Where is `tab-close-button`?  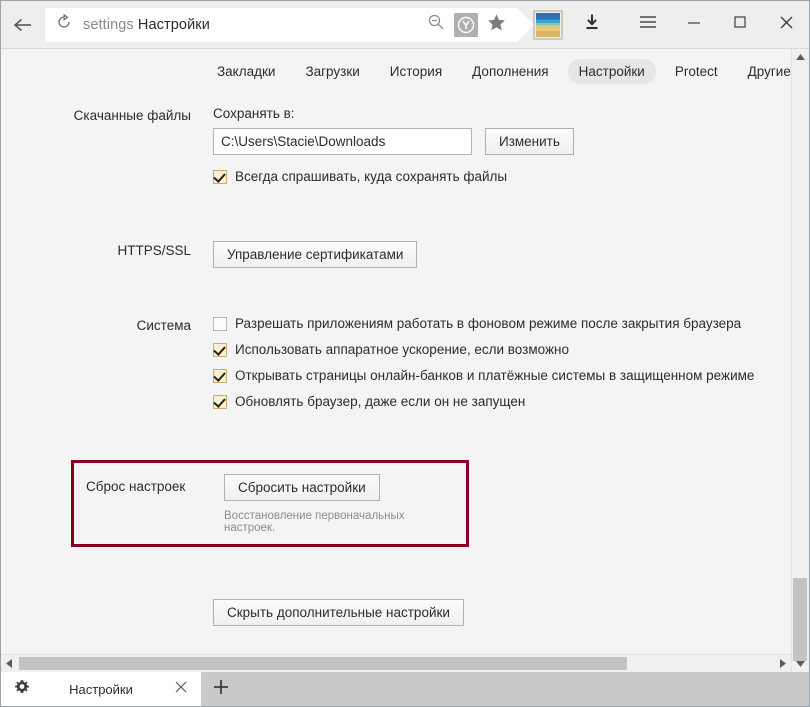
tab-close-button is located at coordinates (181, 689).